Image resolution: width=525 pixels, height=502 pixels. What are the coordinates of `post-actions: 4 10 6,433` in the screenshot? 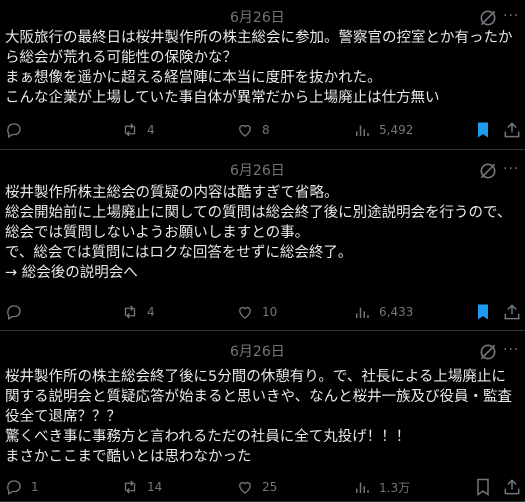 It's located at (262, 312).